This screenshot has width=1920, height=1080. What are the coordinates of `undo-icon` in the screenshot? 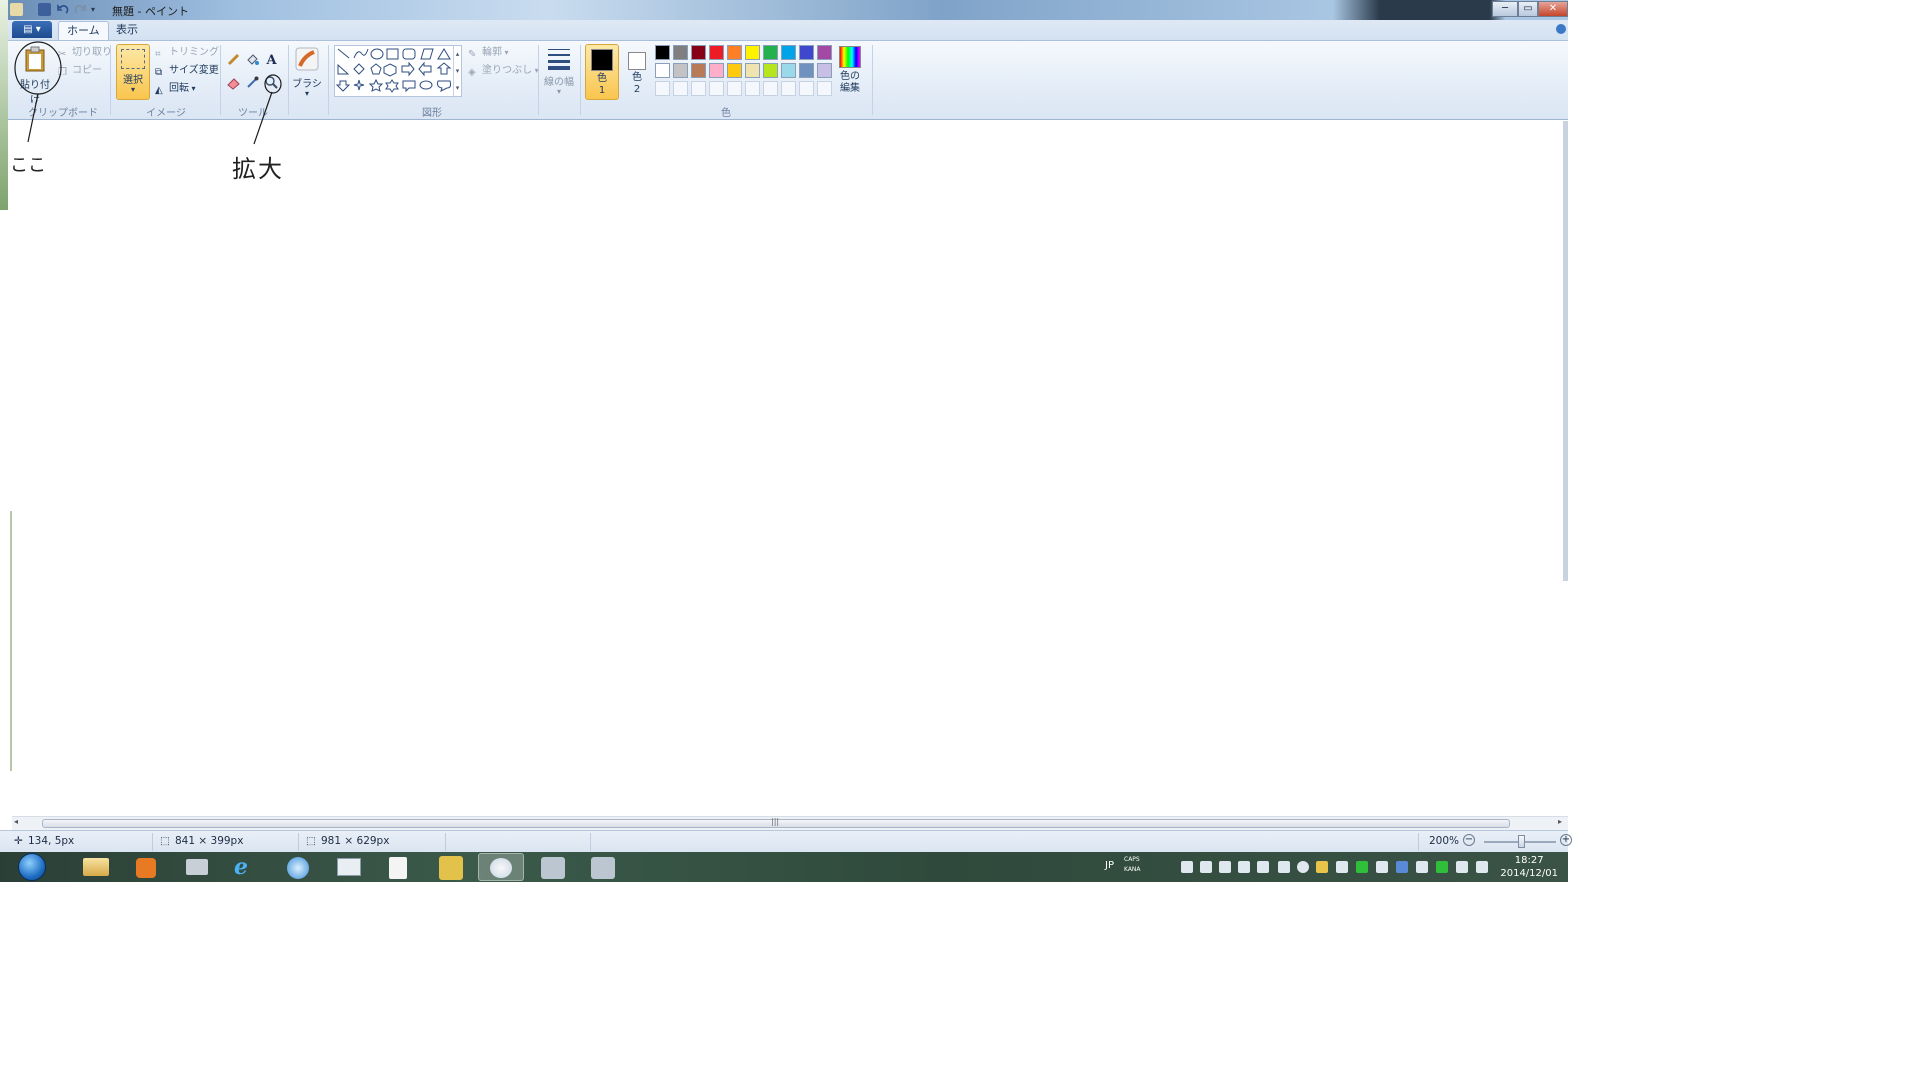 It's located at (62, 9).